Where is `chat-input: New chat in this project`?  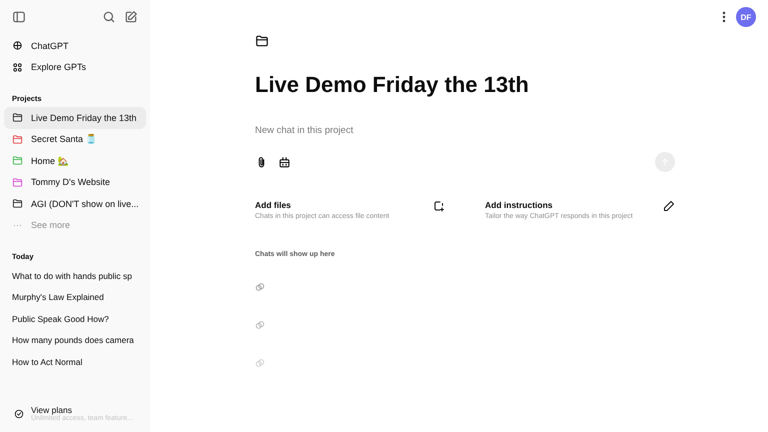
chat-input: New chat in this project is located at coordinates (405, 130).